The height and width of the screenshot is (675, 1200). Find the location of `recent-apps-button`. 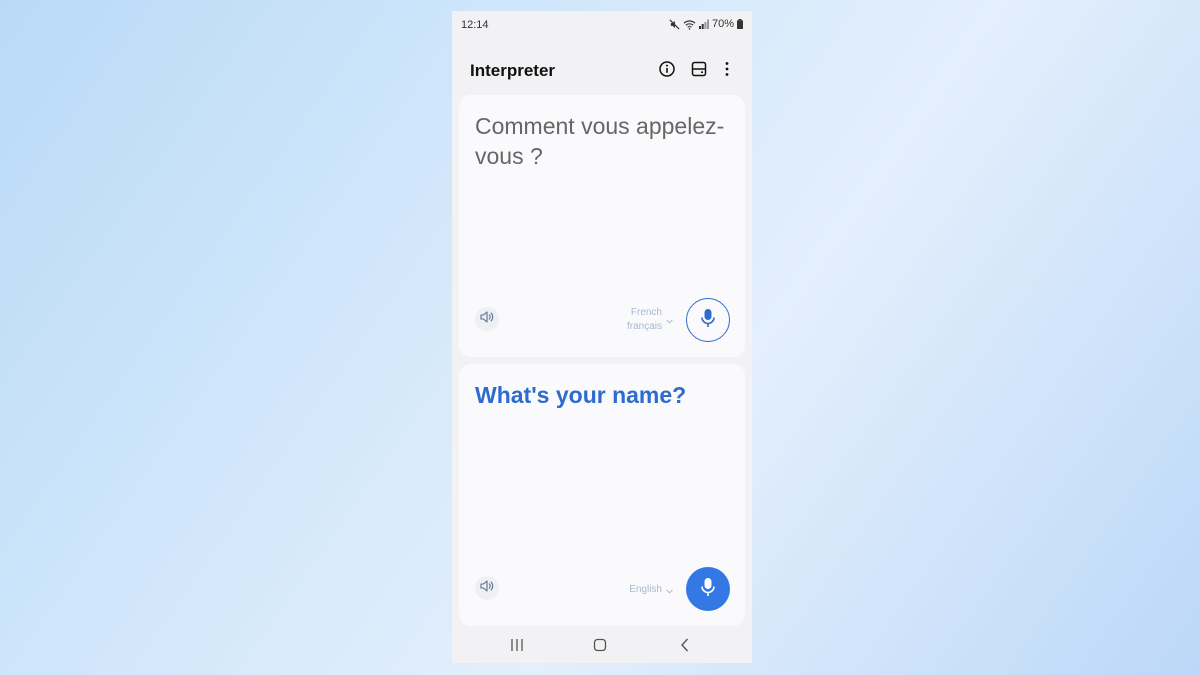

recent-apps-button is located at coordinates (517, 647).